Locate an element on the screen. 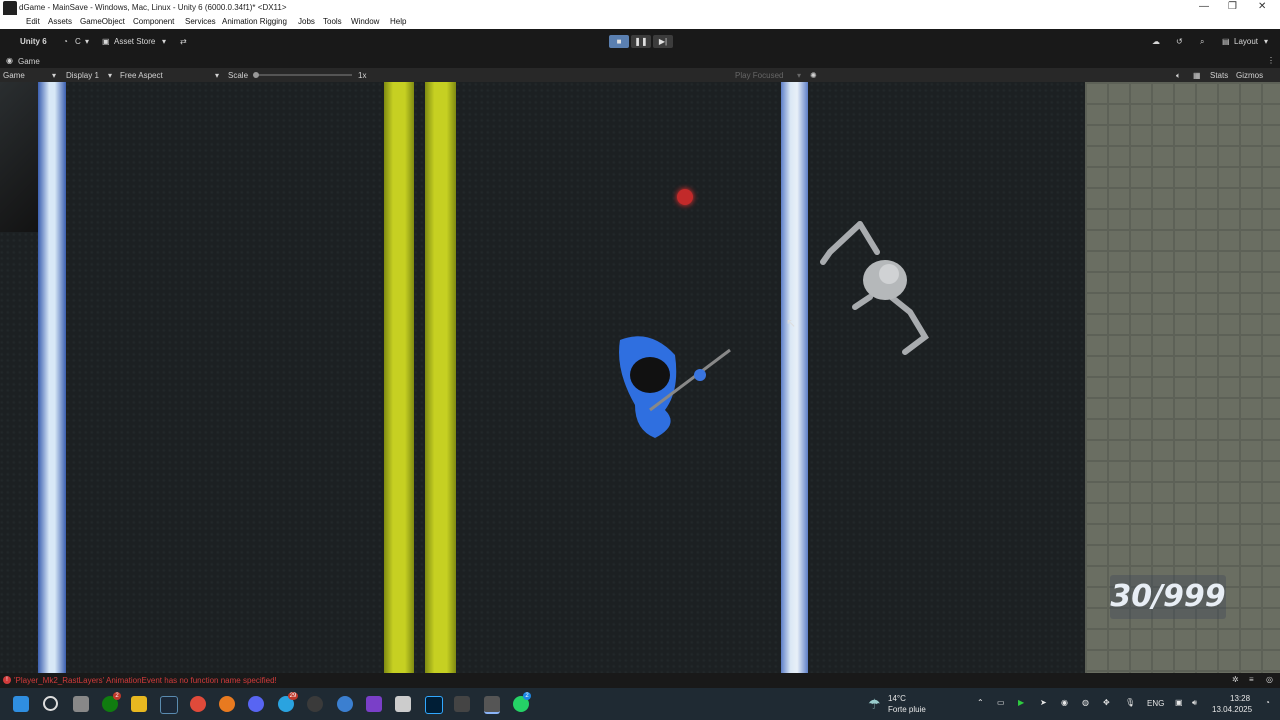  tray-app-icon: ✥ is located at coordinates (1106, 702).